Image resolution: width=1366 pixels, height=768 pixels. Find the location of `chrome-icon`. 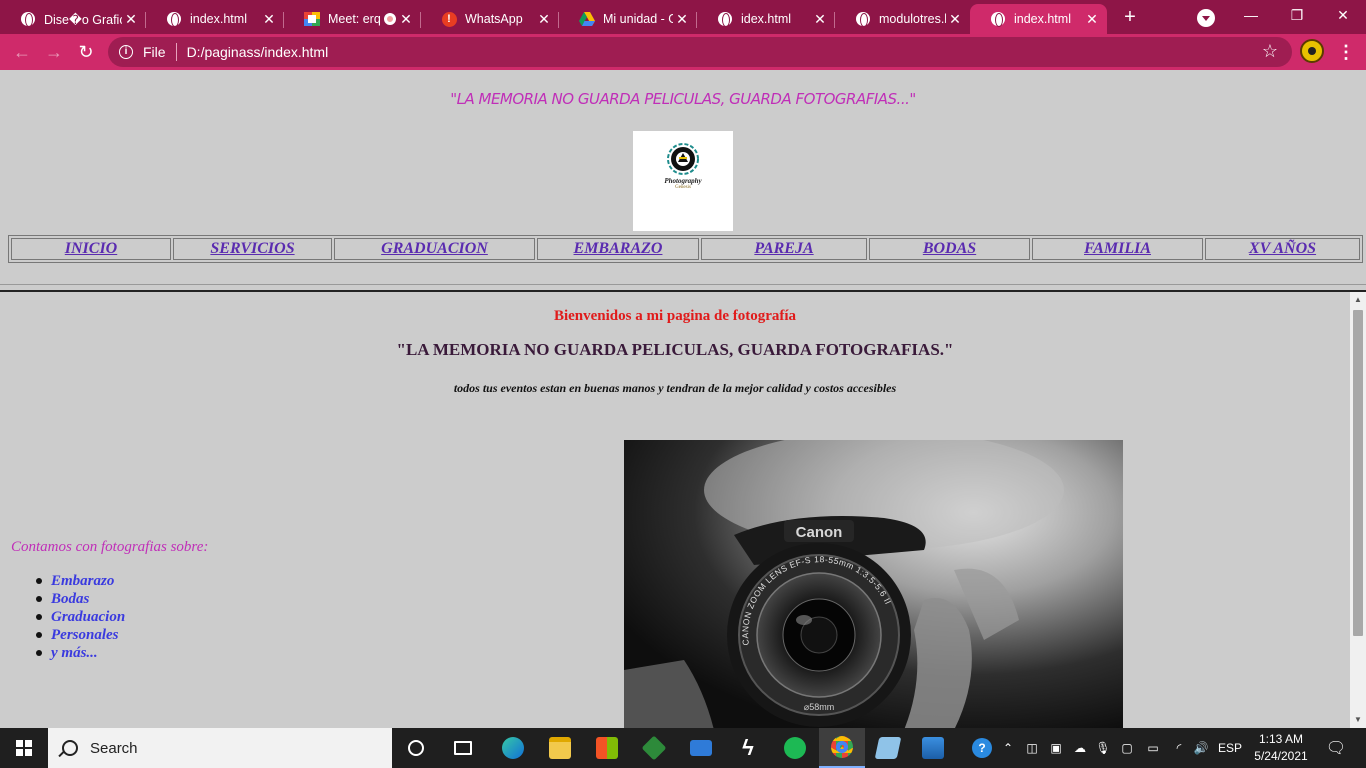

chrome-icon is located at coordinates (842, 747).